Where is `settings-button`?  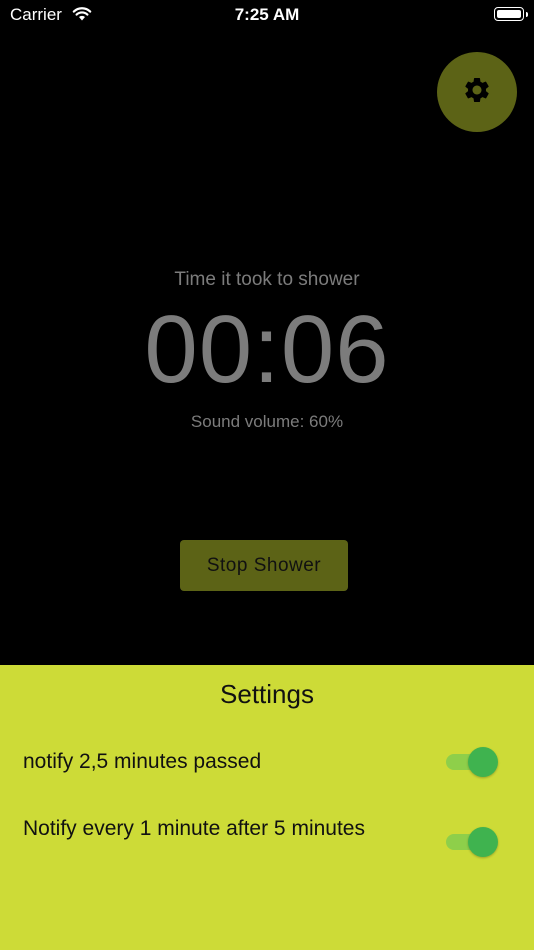 settings-button is located at coordinates (477, 92).